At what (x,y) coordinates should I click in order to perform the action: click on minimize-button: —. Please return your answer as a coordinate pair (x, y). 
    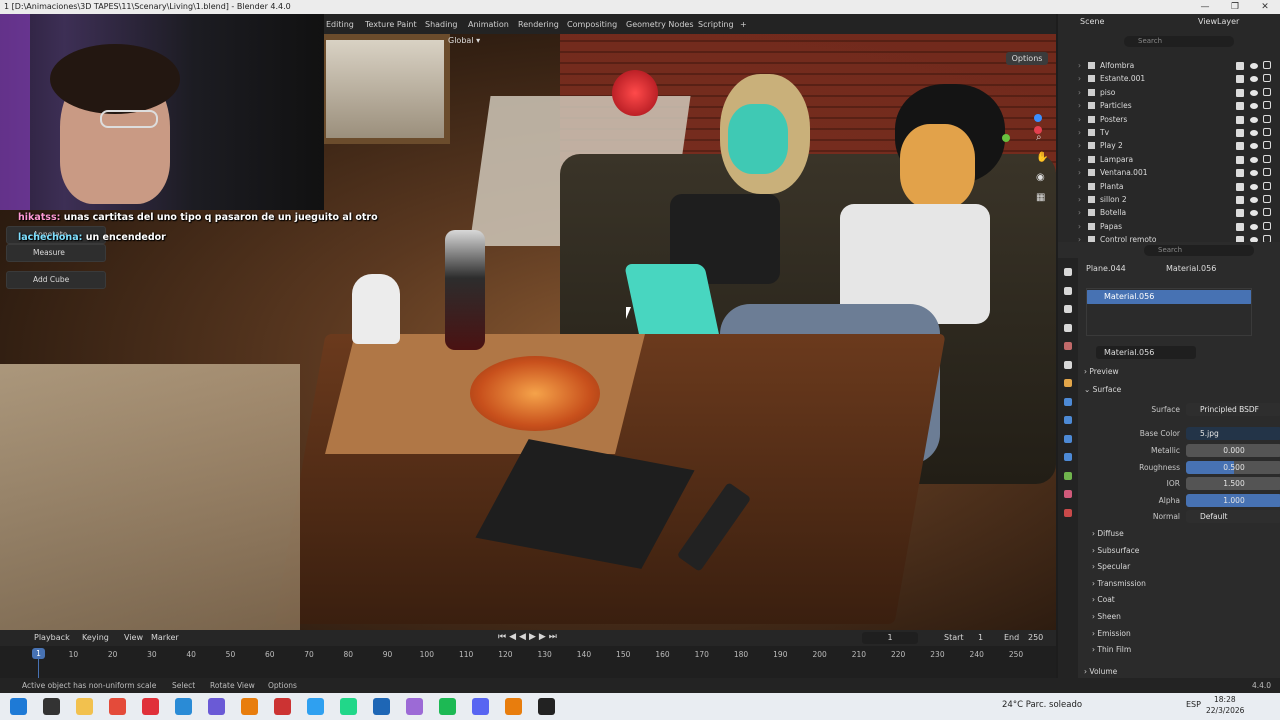
    Looking at the image, I should click on (1205, 7).